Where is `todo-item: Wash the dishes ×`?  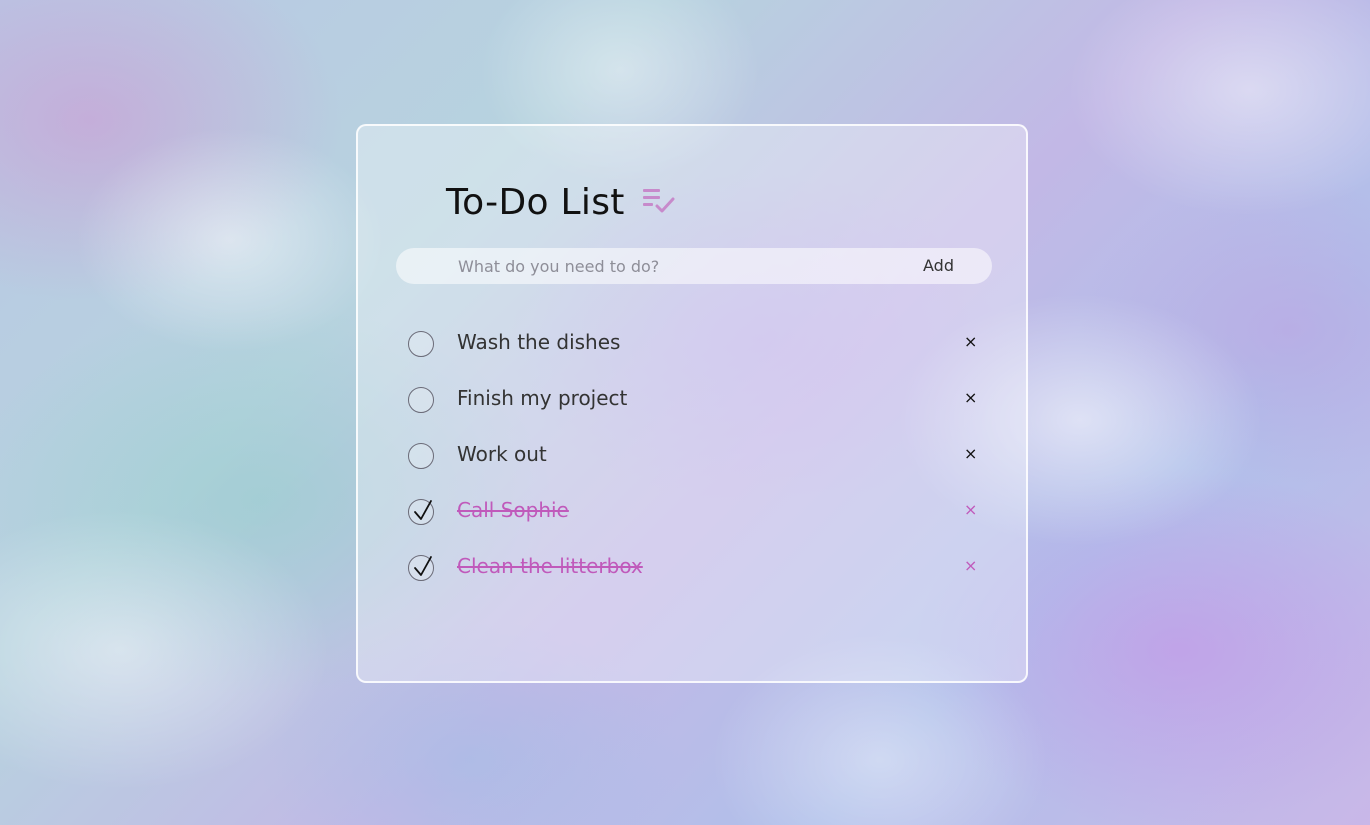
todo-item: Wash the dishes × is located at coordinates (692, 344).